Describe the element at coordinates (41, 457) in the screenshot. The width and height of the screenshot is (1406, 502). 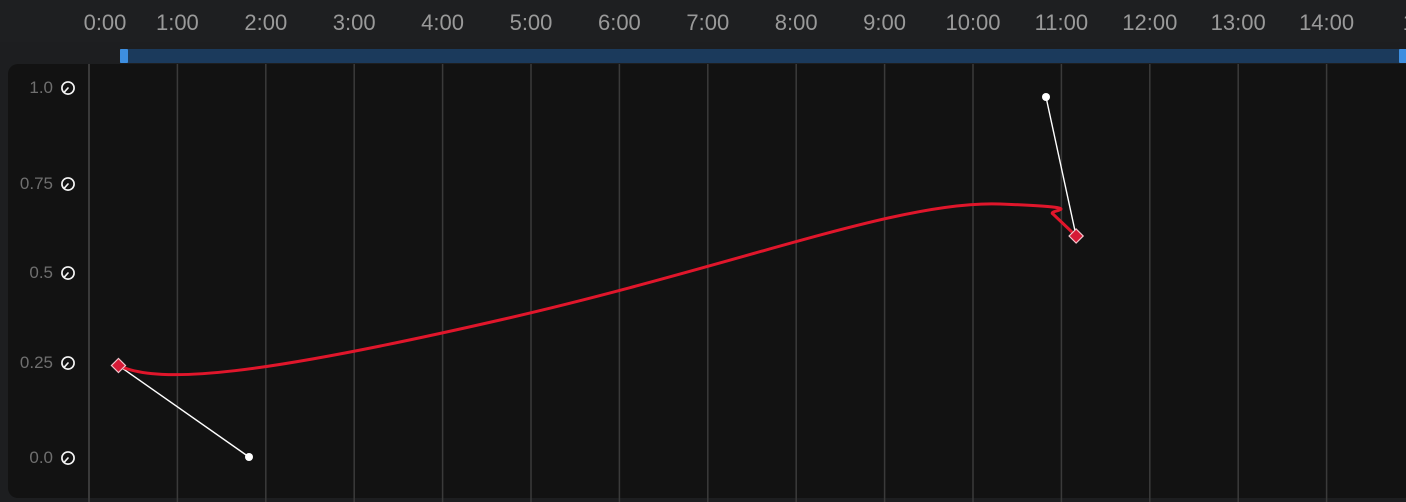
I see `value-axis-label: 0.0` at that location.